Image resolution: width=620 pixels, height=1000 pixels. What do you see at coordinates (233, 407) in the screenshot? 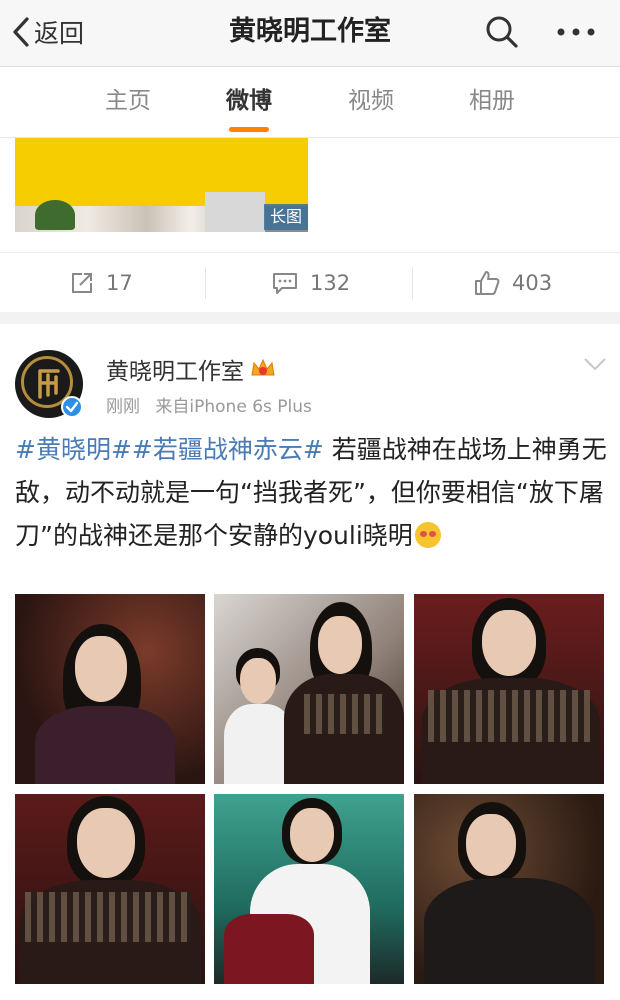
I see `post-source: 来自iPhone 6s Plus` at bounding box center [233, 407].